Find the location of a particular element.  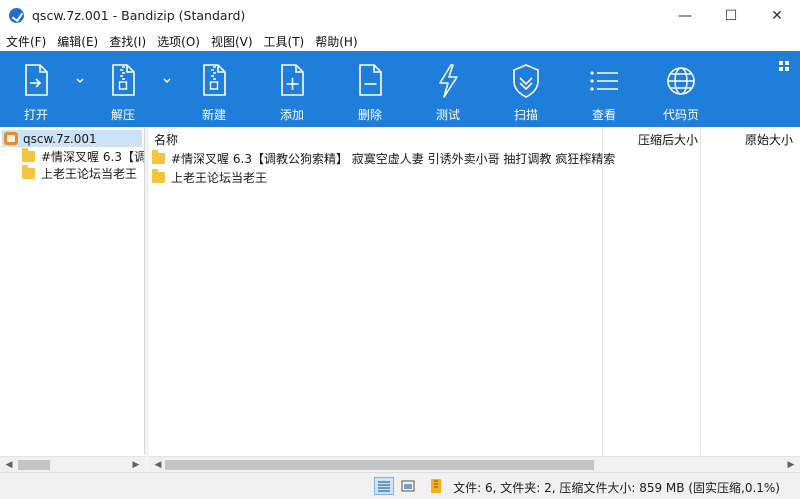

scan-button: 扫描 is located at coordinates (526, 89).